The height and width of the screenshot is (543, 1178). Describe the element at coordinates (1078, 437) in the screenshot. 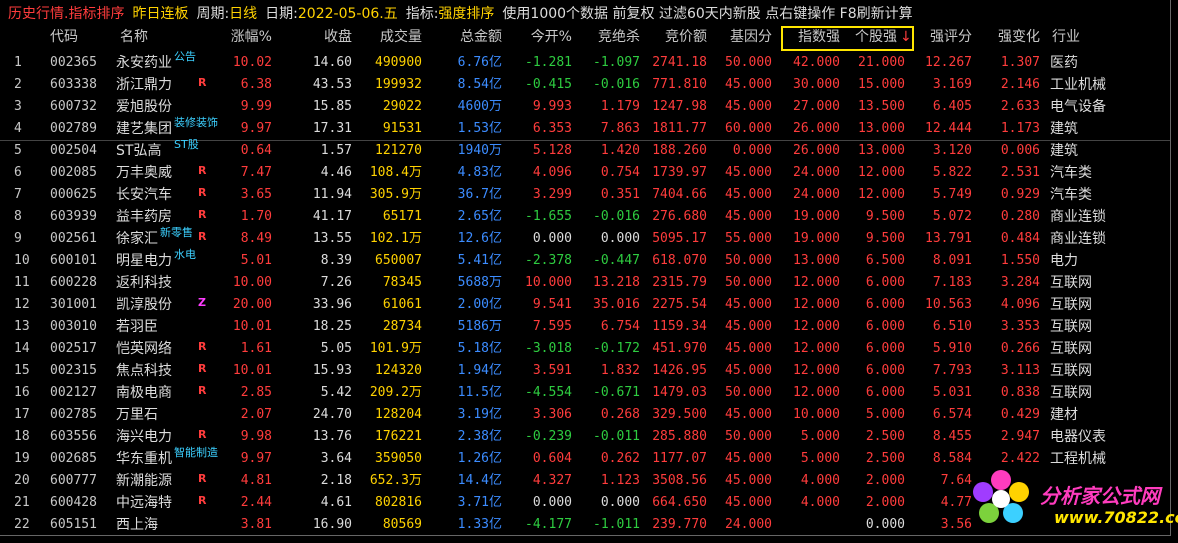

I see `cell-ind: 电器仪表` at that location.